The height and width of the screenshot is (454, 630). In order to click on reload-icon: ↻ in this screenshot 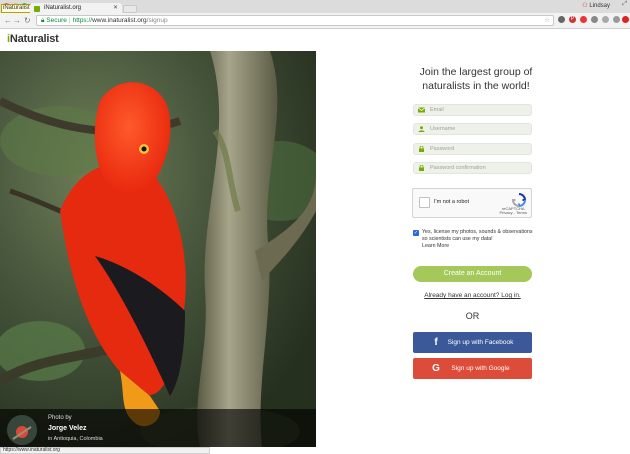, I will do `click(27, 21)`.